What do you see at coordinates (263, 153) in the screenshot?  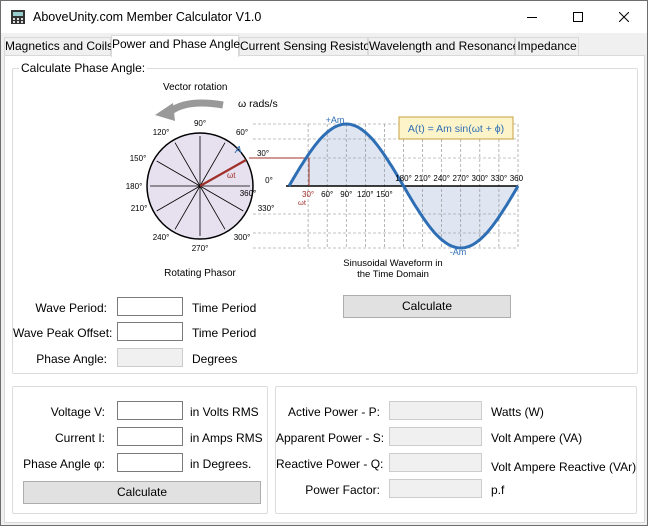 I see `angle-30: 30°` at bounding box center [263, 153].